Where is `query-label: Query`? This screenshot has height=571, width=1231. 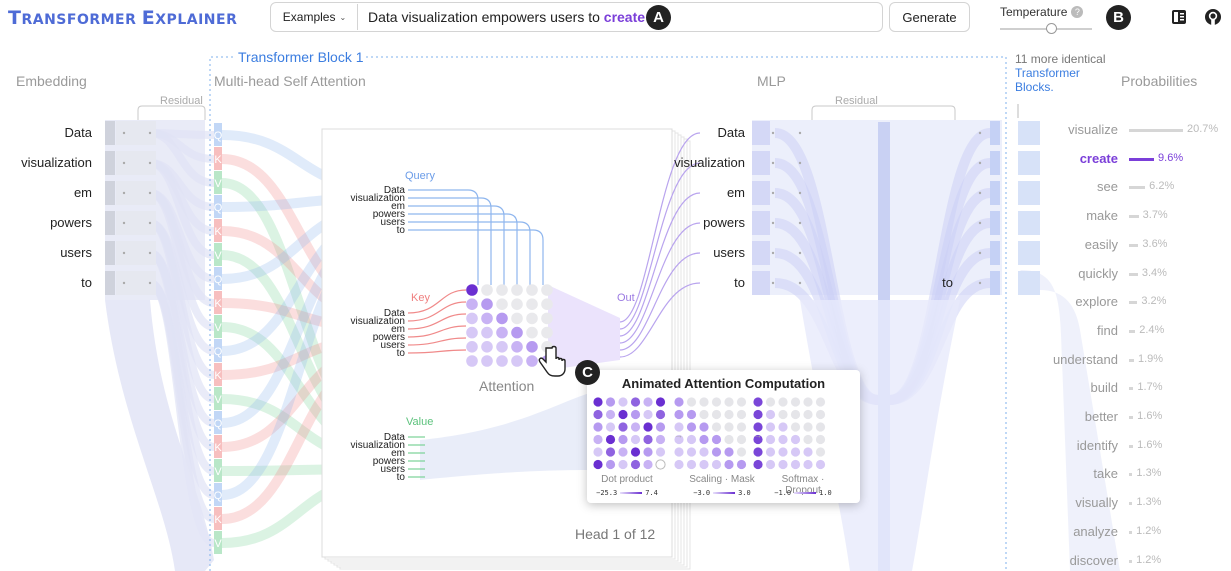 query-label: Query is located at coordinates (420, 176).